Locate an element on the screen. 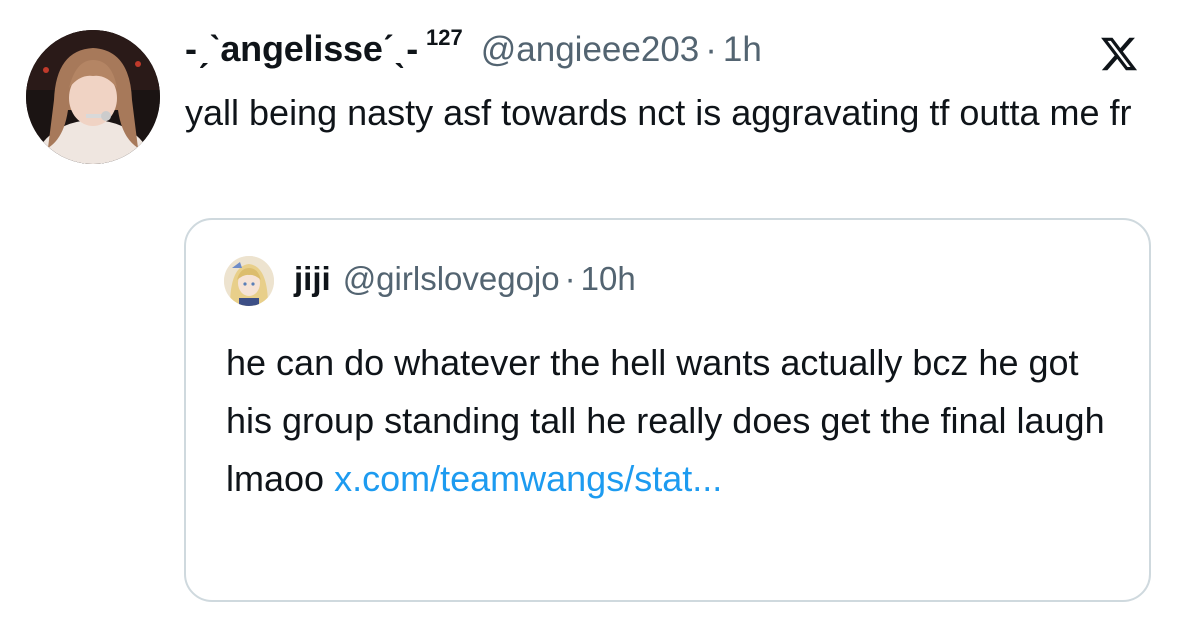  quoted-author-handle: @girlslovegojo is located at coordinates (451, 279).